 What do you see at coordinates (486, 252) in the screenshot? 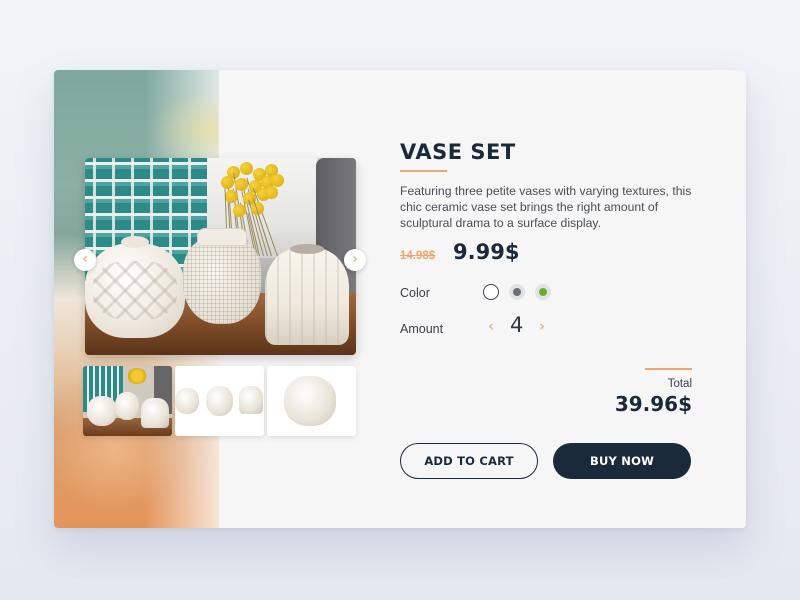
I see `current-price: 9.99$` at bounding box center [486, 252].